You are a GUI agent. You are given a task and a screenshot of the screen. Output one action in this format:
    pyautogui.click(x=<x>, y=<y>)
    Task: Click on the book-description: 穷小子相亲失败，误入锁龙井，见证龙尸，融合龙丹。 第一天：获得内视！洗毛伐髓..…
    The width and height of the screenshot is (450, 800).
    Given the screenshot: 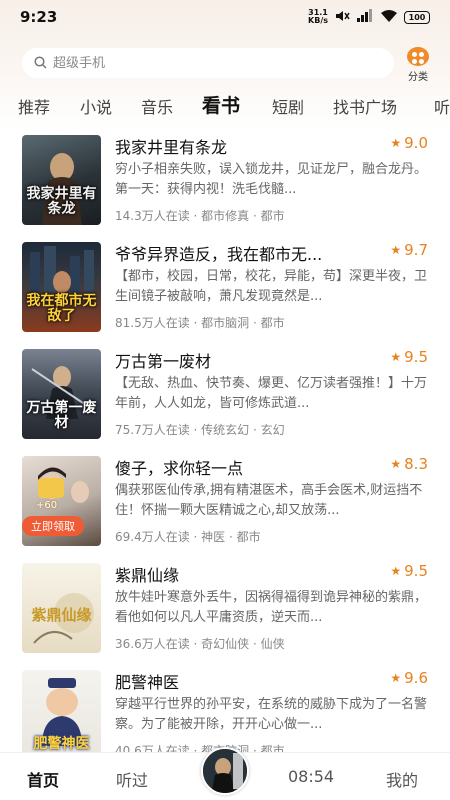 What is the action you would take?
    pyautogui.click(x=271, y=179)
    